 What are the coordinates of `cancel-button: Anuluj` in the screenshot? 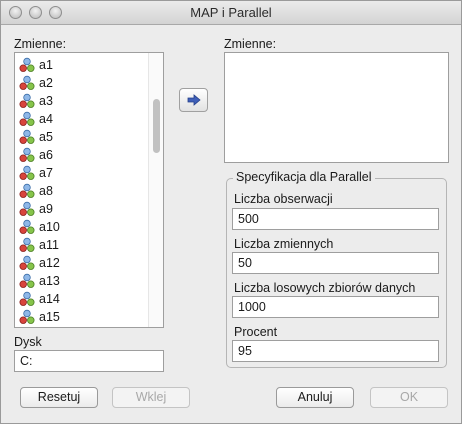 It's located at (315, 397).